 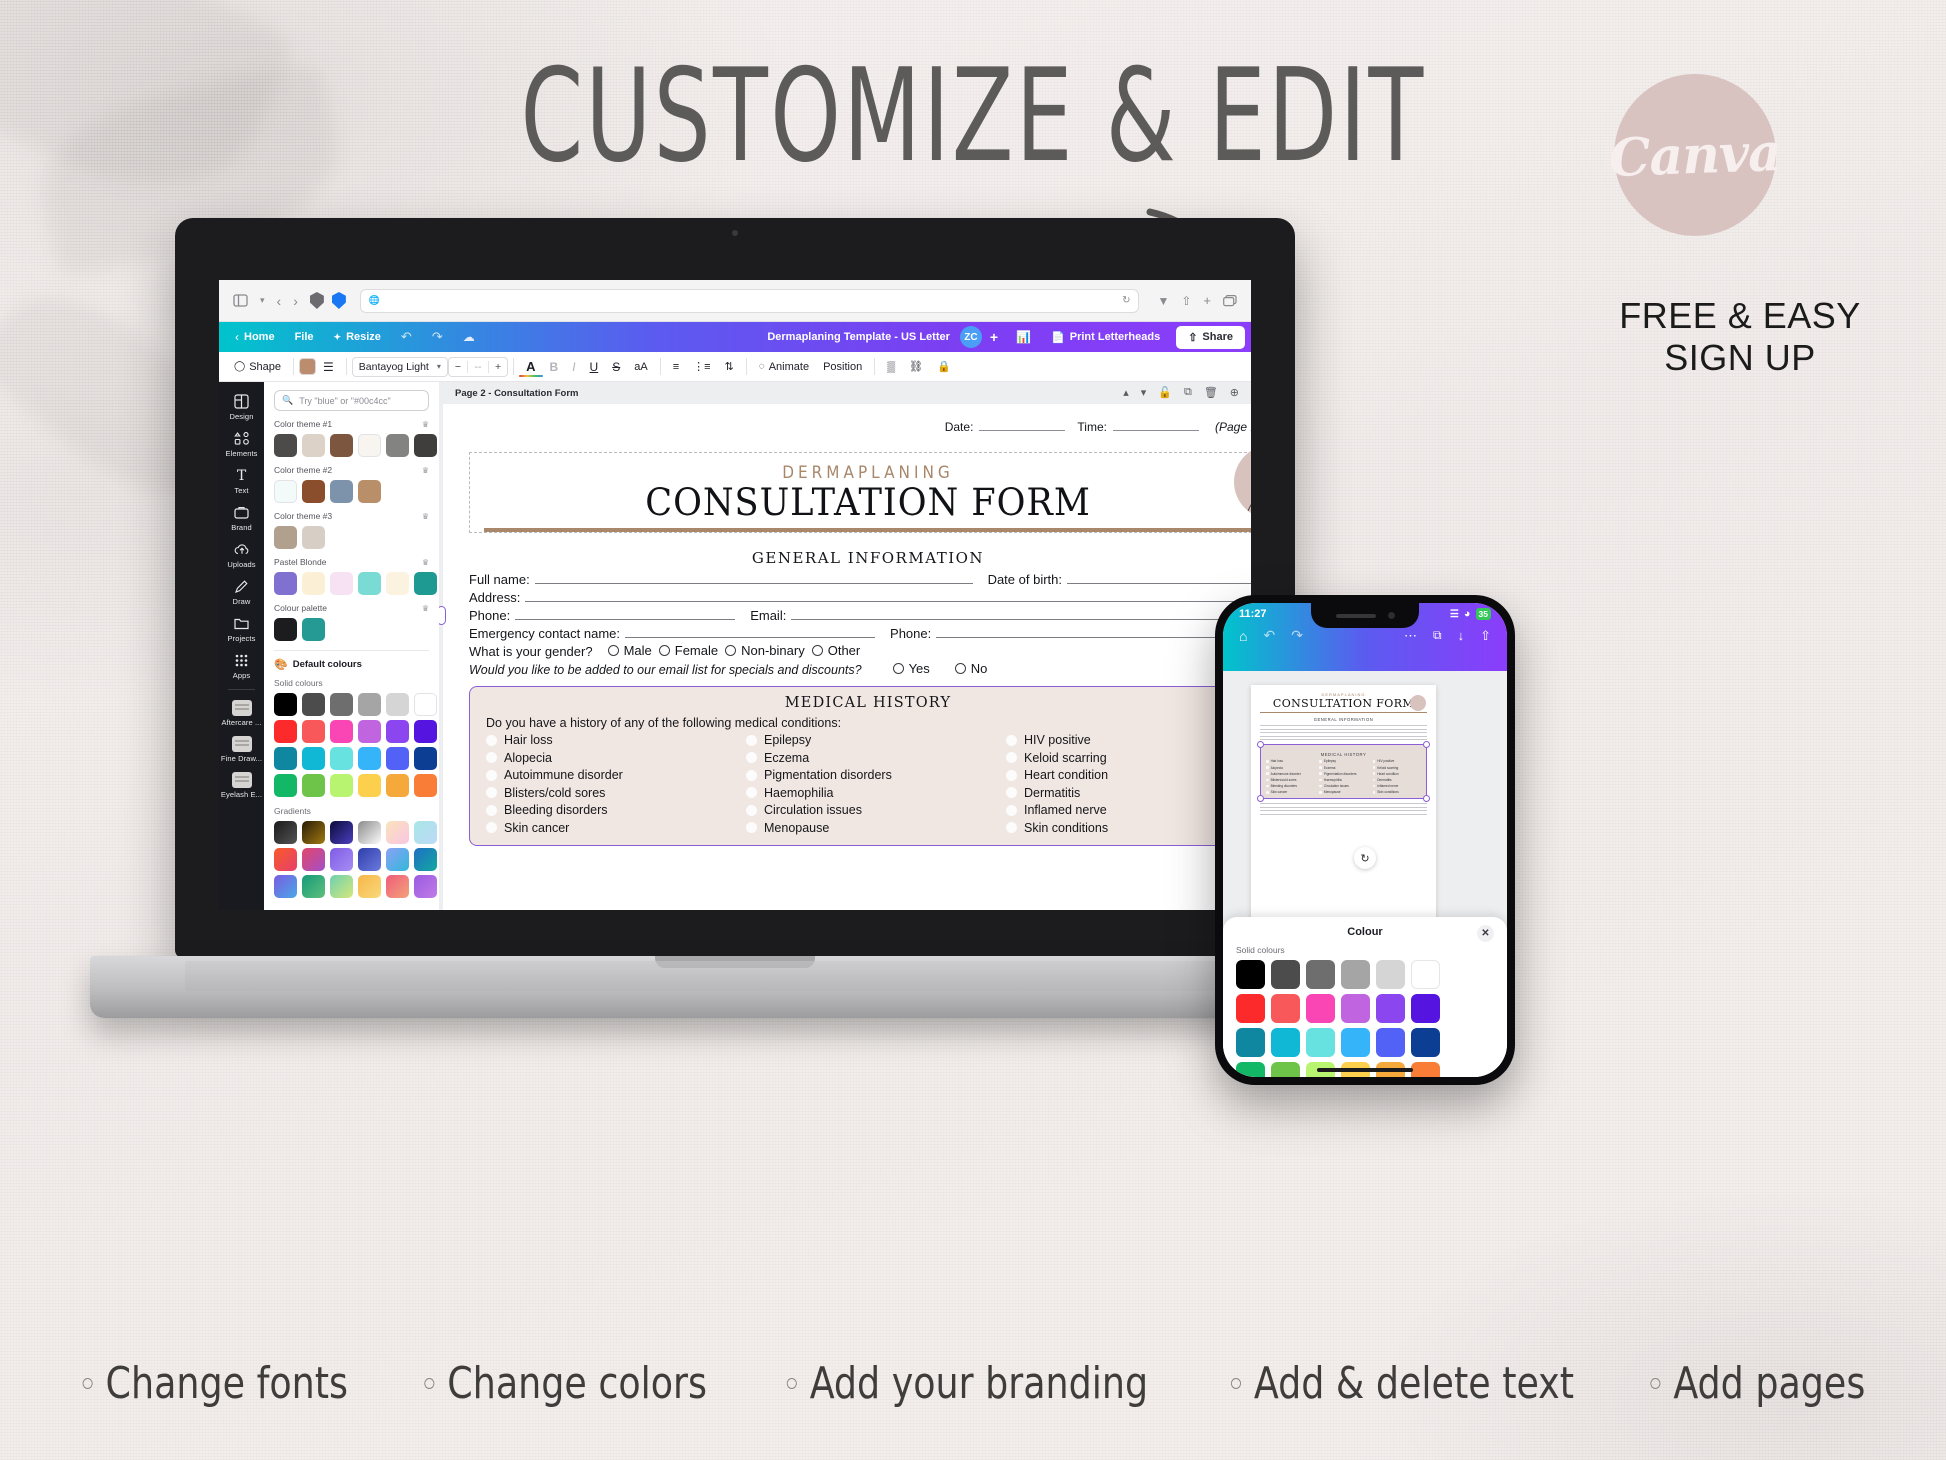 What do you see at coordinates (608, 793) in the screenshot?
I see `condition-checkbox-row: Blisters/cold sores` at bounding box center [608, 793].